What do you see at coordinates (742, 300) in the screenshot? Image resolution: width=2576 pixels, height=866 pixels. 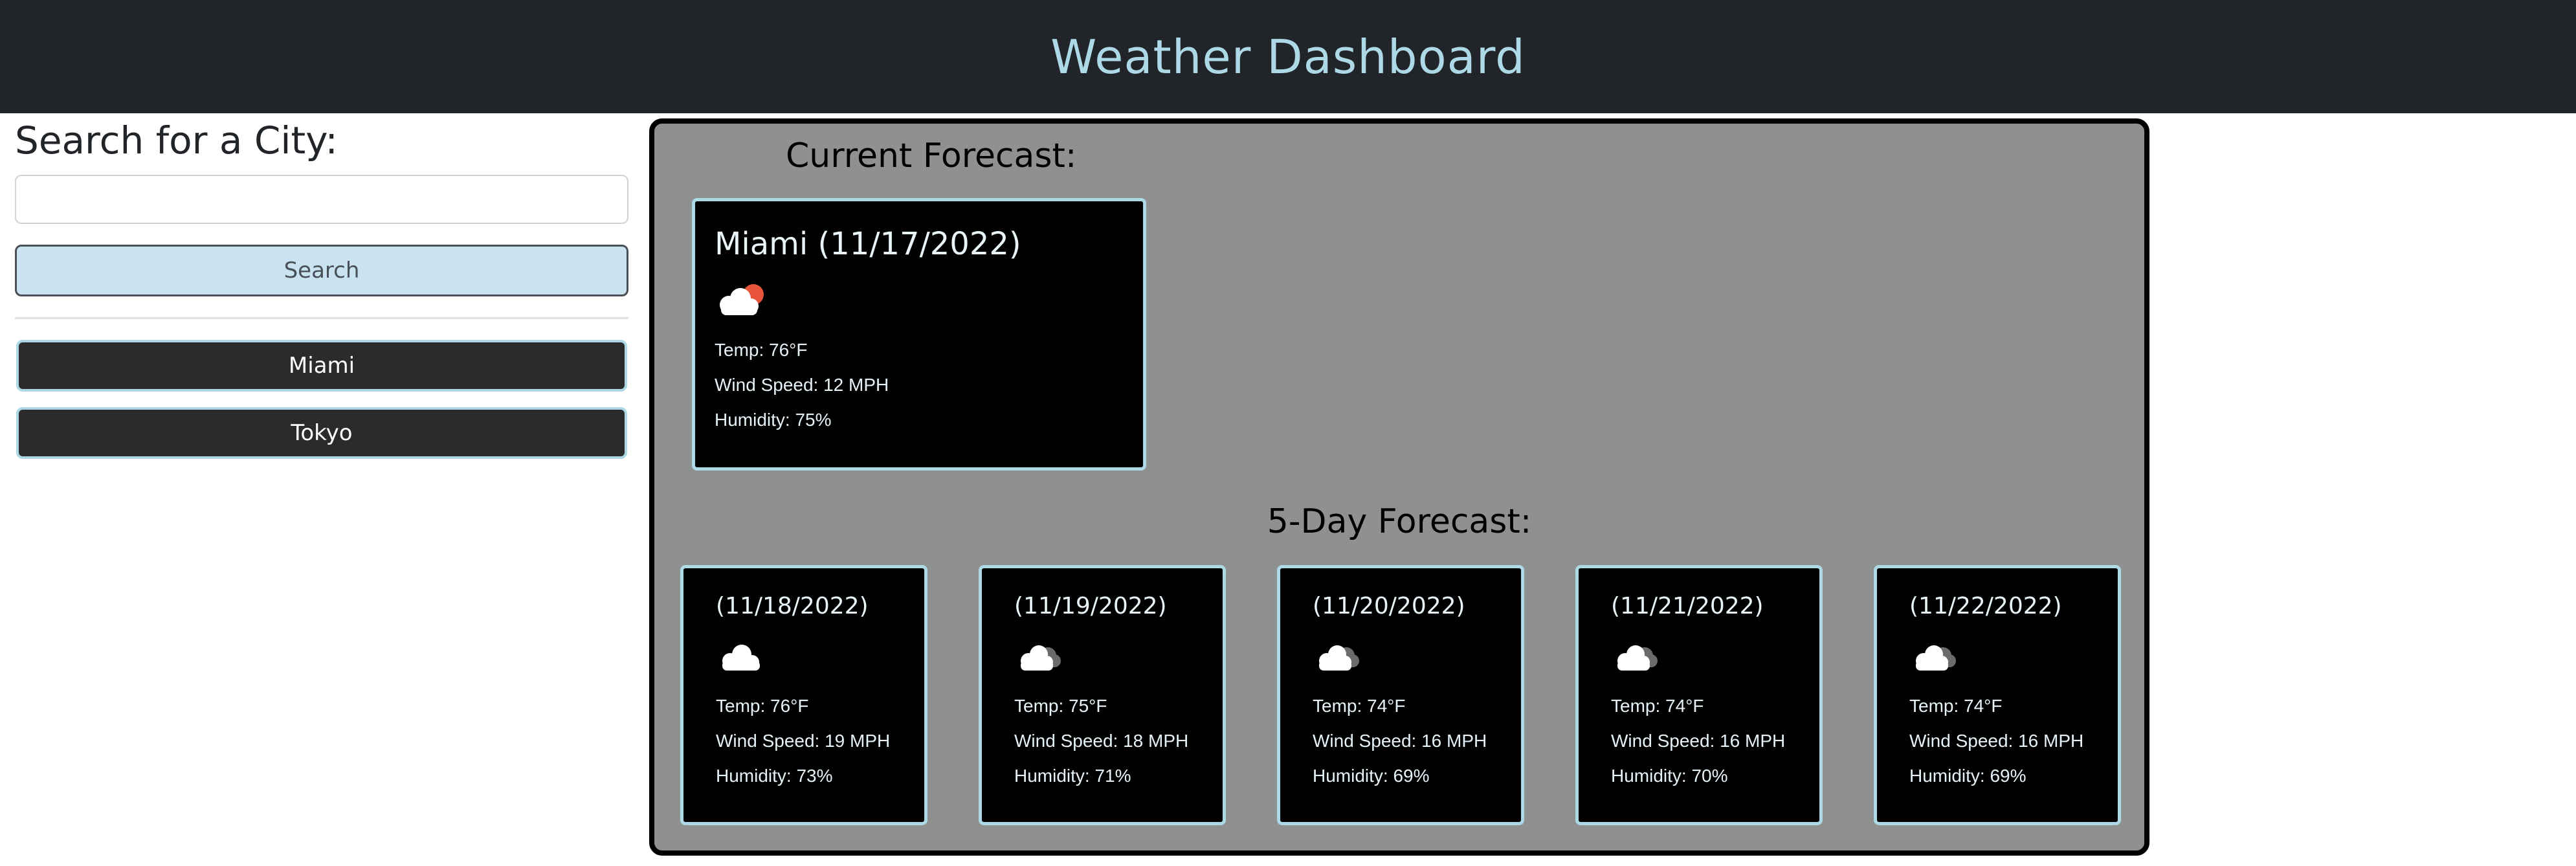 I see `partly-cloudy-sun-icon` at bounding box center [742, 300].